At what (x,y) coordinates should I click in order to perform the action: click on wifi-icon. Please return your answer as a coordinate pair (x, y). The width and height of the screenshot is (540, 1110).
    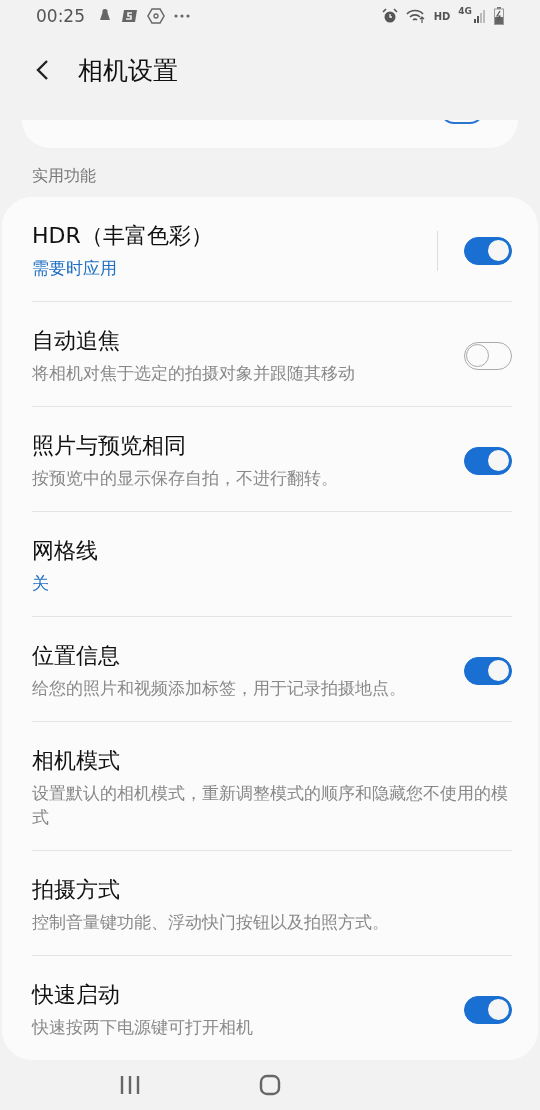
    Looking at the image, I should click on (415, 16).